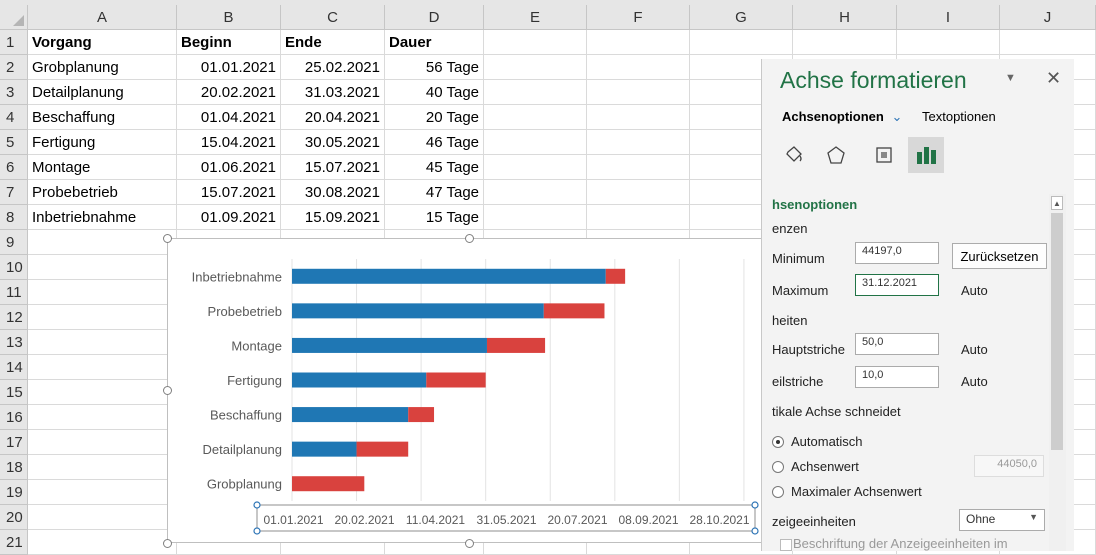 This screenshot has height=555, width=1096. What do you see at coordinates (434, 192) in the screenshot?
I see `table-cell: 47 Tage` at bounding box center [434, 192].